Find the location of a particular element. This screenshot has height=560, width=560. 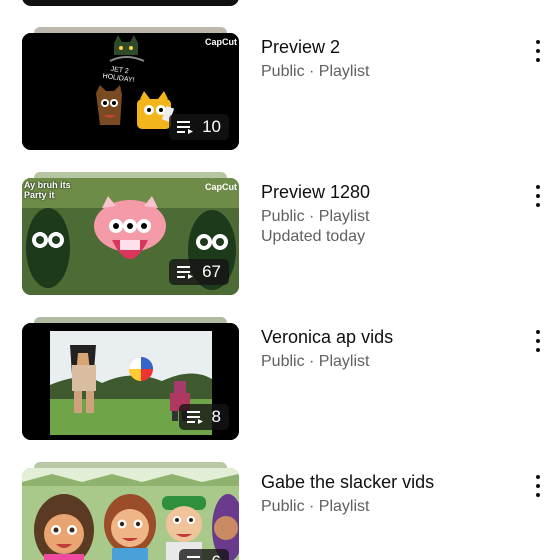

playlist-row-partial is located at coordinates (280, 3).